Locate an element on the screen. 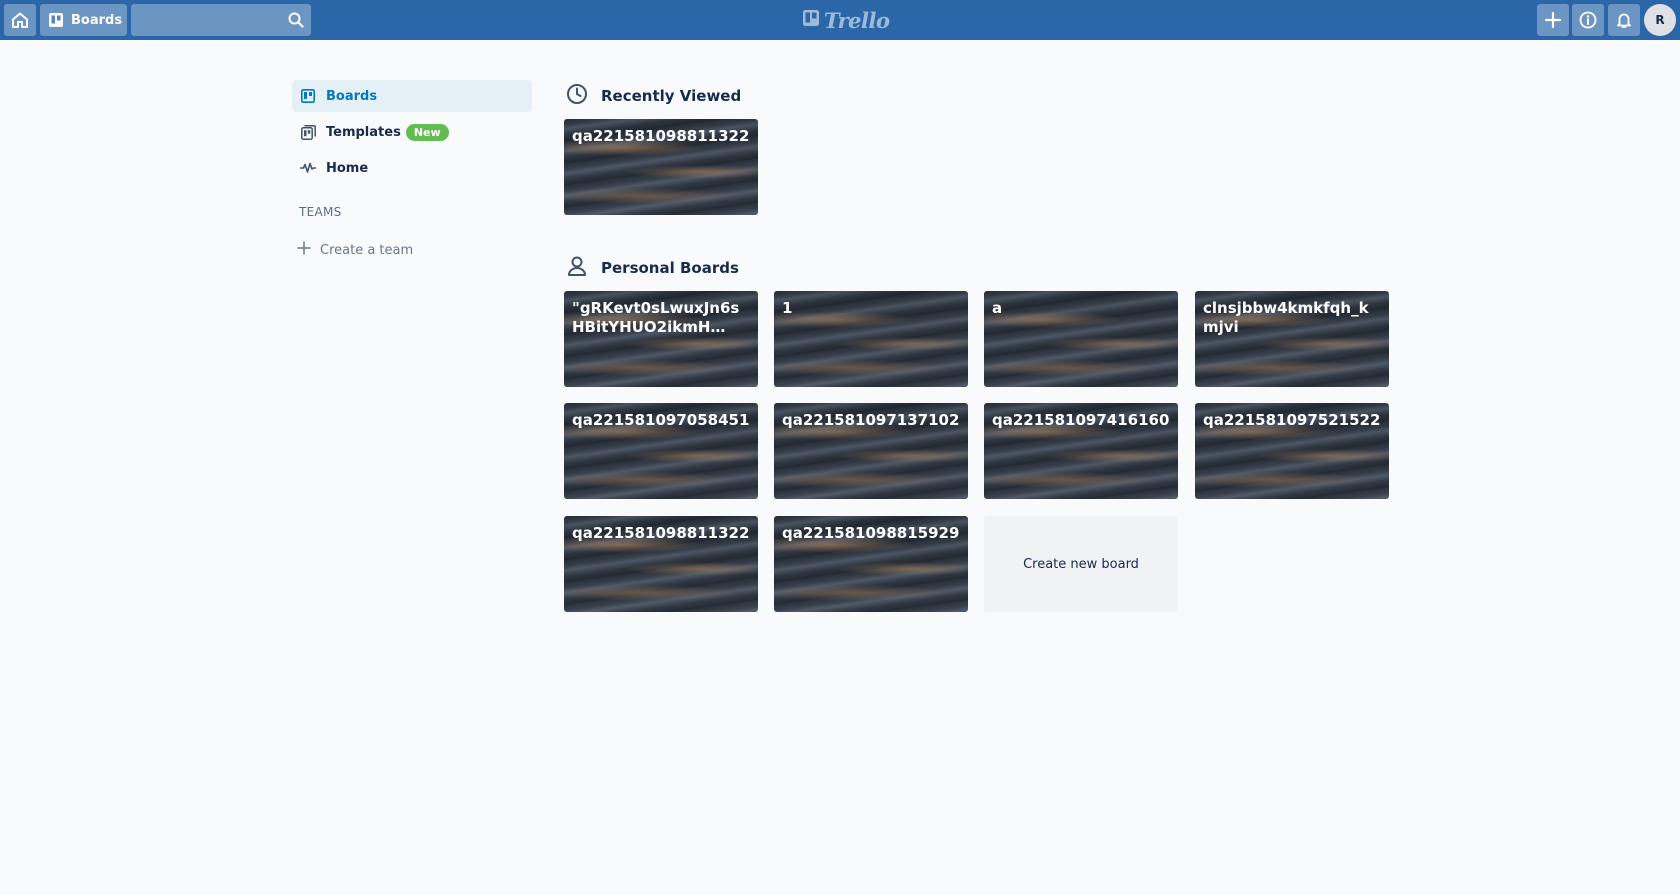  sidebar-item-label: Home is located at coordinates (347, 168).